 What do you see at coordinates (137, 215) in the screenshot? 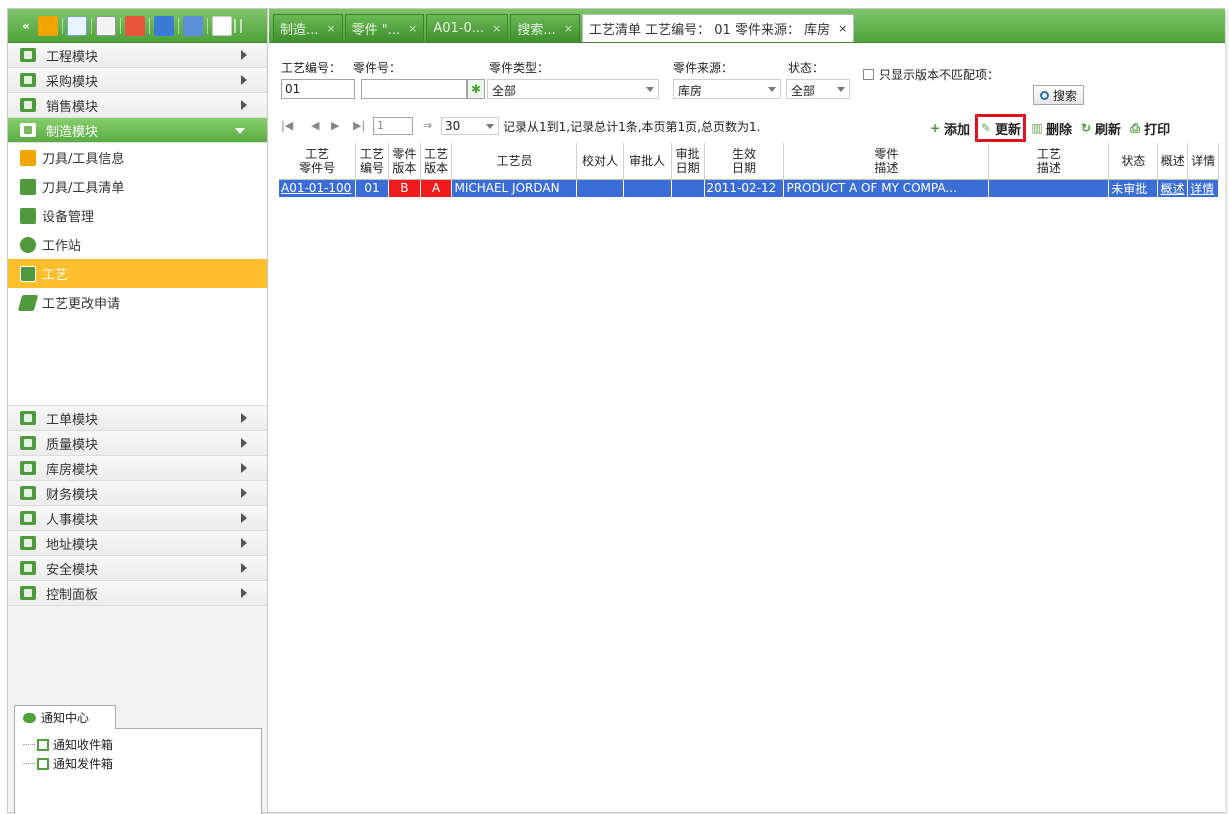
I see `sidebar-item-equipment: 设备管理` at bounding box center [137, 215].